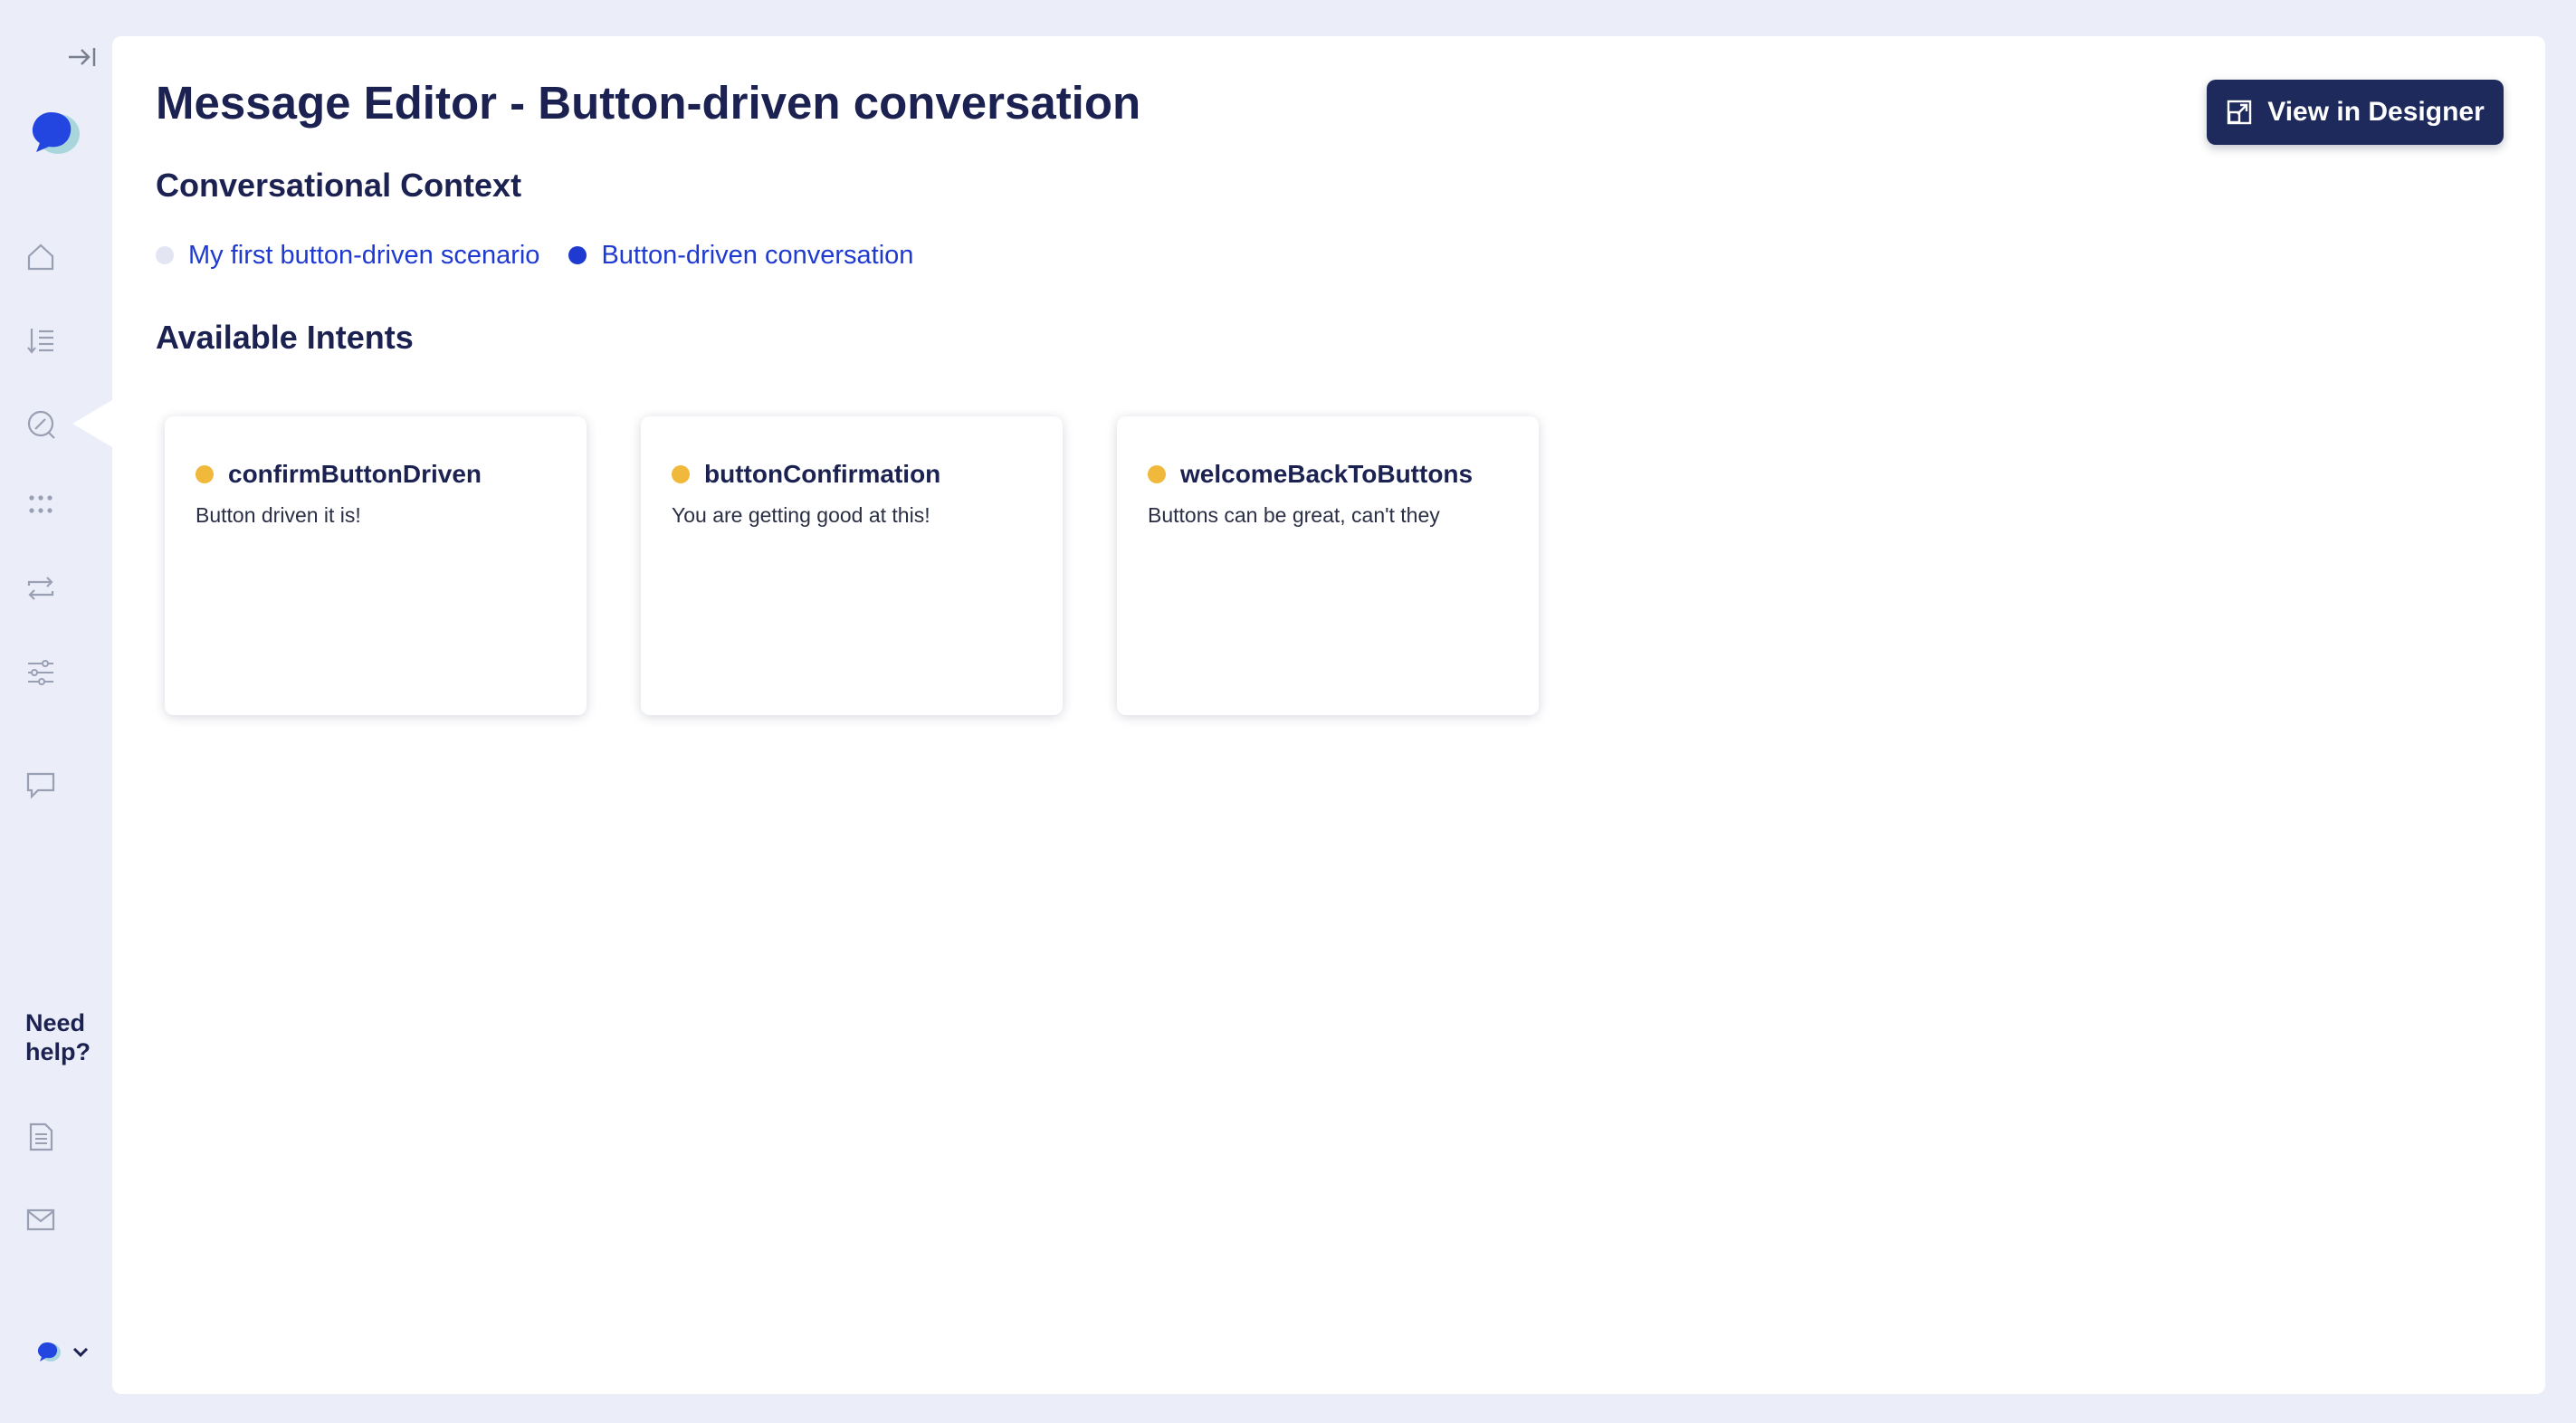 Image resolution: width=2576 pixels, height=1423 pixels. I want to click on nav-apps, so click(41, 504).